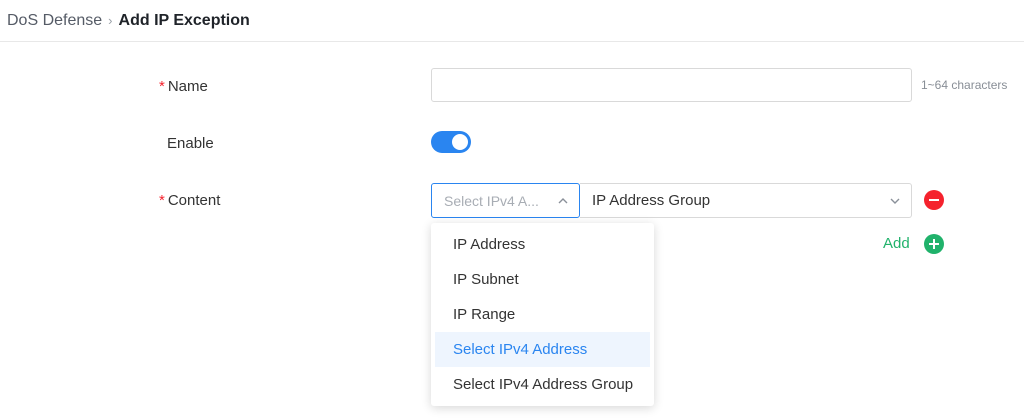 Image resolution: width=1024 pixels, height=418 pixels. I want to click on remove-circle-icon, so click(934, 200).